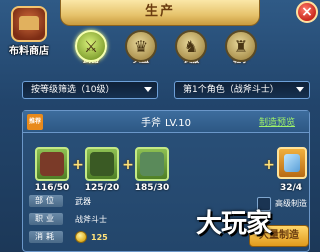  I want to click on boots-icon: ♜, so click(241, 46).